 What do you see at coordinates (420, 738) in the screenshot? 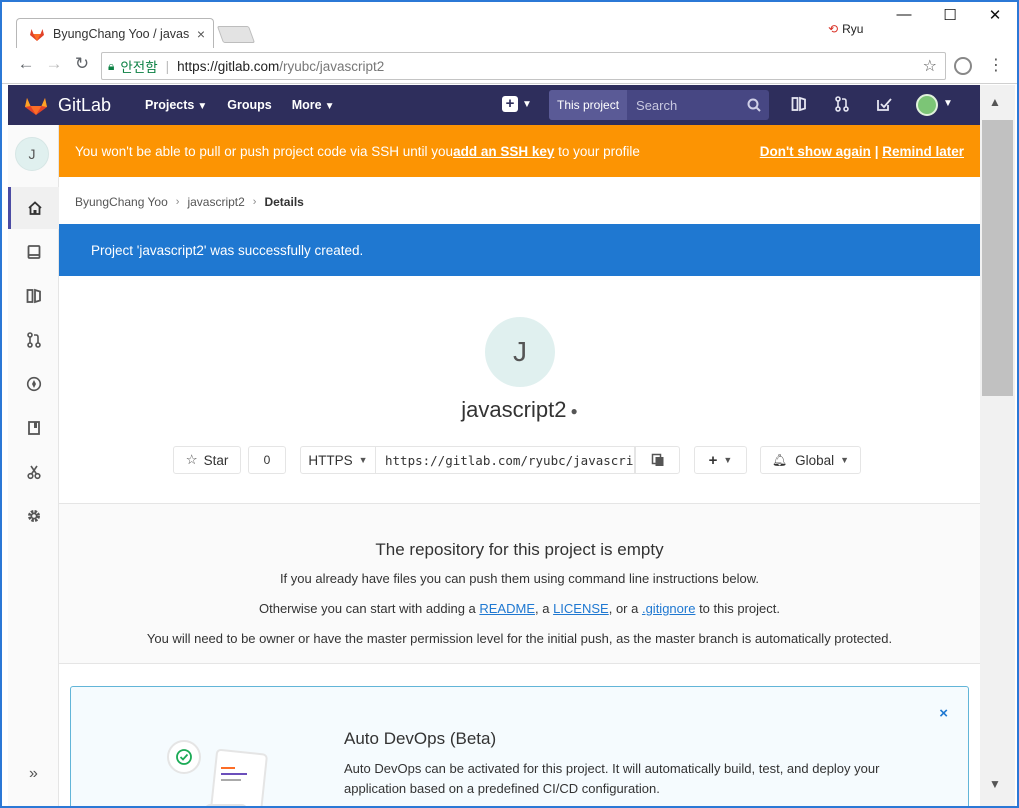
I see `devops-title: Auto DevOps (Beta)` at bounding box center [420, 738].